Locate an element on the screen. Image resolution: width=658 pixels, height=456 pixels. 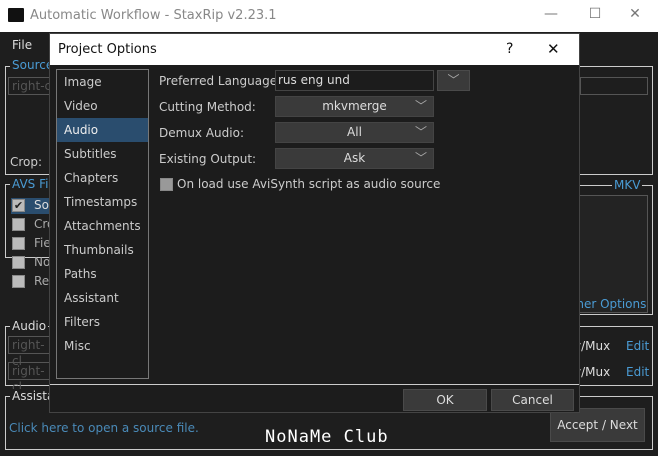
nav-chapters: Chapters is located at coordinates (102, 178).